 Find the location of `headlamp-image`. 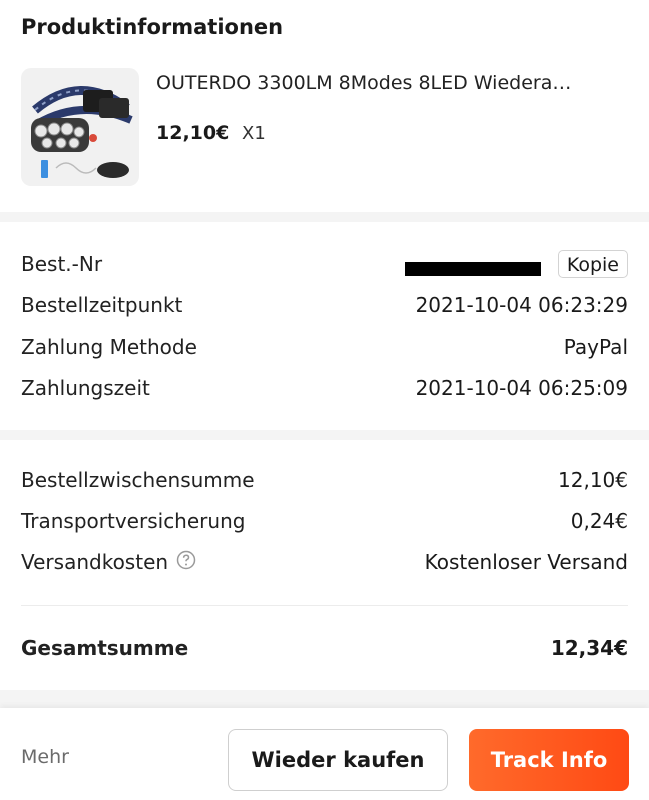

headlamp-image is located at coordinates (82, 132).